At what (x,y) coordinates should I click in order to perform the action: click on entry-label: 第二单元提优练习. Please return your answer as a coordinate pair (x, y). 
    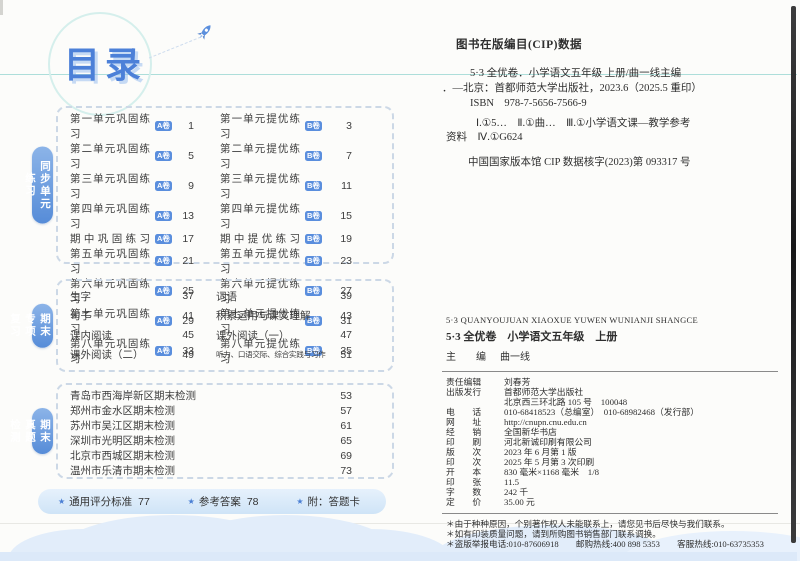
    Looking at the image, I should click on (260, 156).